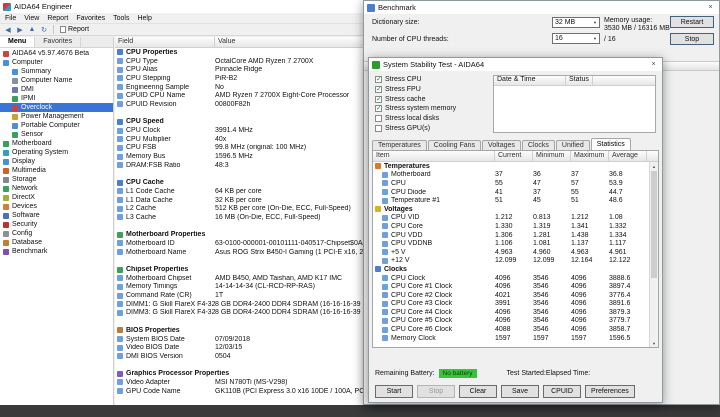 This screenshot has width=720, height=417. What do you see at coordinates (56, 116) in the screenshot?
I see `sidebar-tree-item: Power Management` at bounding box center [56, 116].